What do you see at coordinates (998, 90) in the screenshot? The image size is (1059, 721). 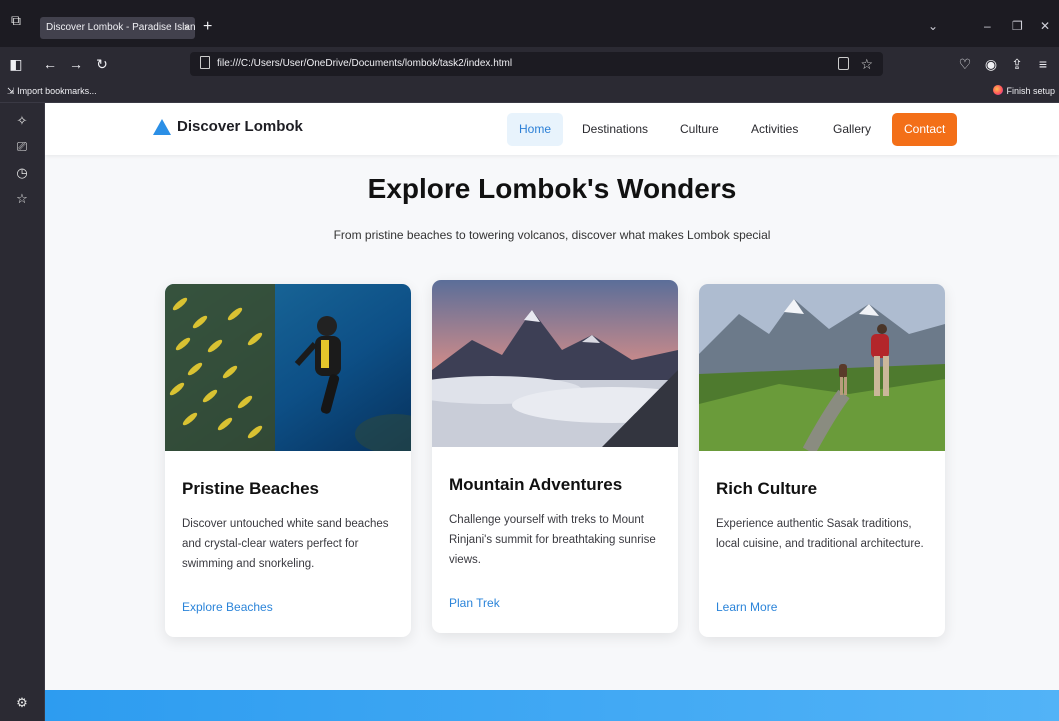 I see `firefox-icon` at bounding box center [998, 90].